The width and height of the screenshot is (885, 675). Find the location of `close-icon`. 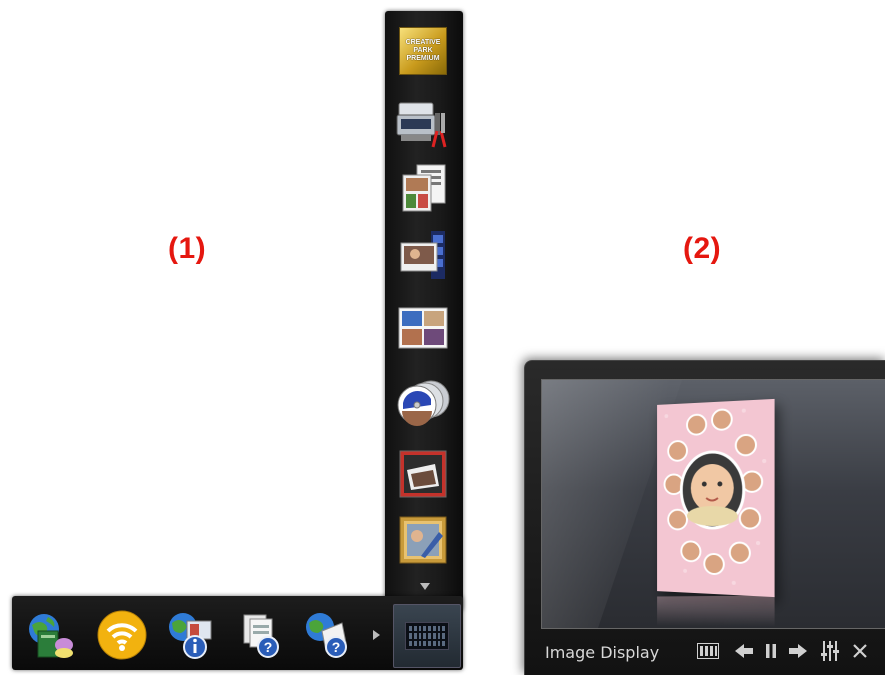

close-icon is located at coordinates (860, 651).